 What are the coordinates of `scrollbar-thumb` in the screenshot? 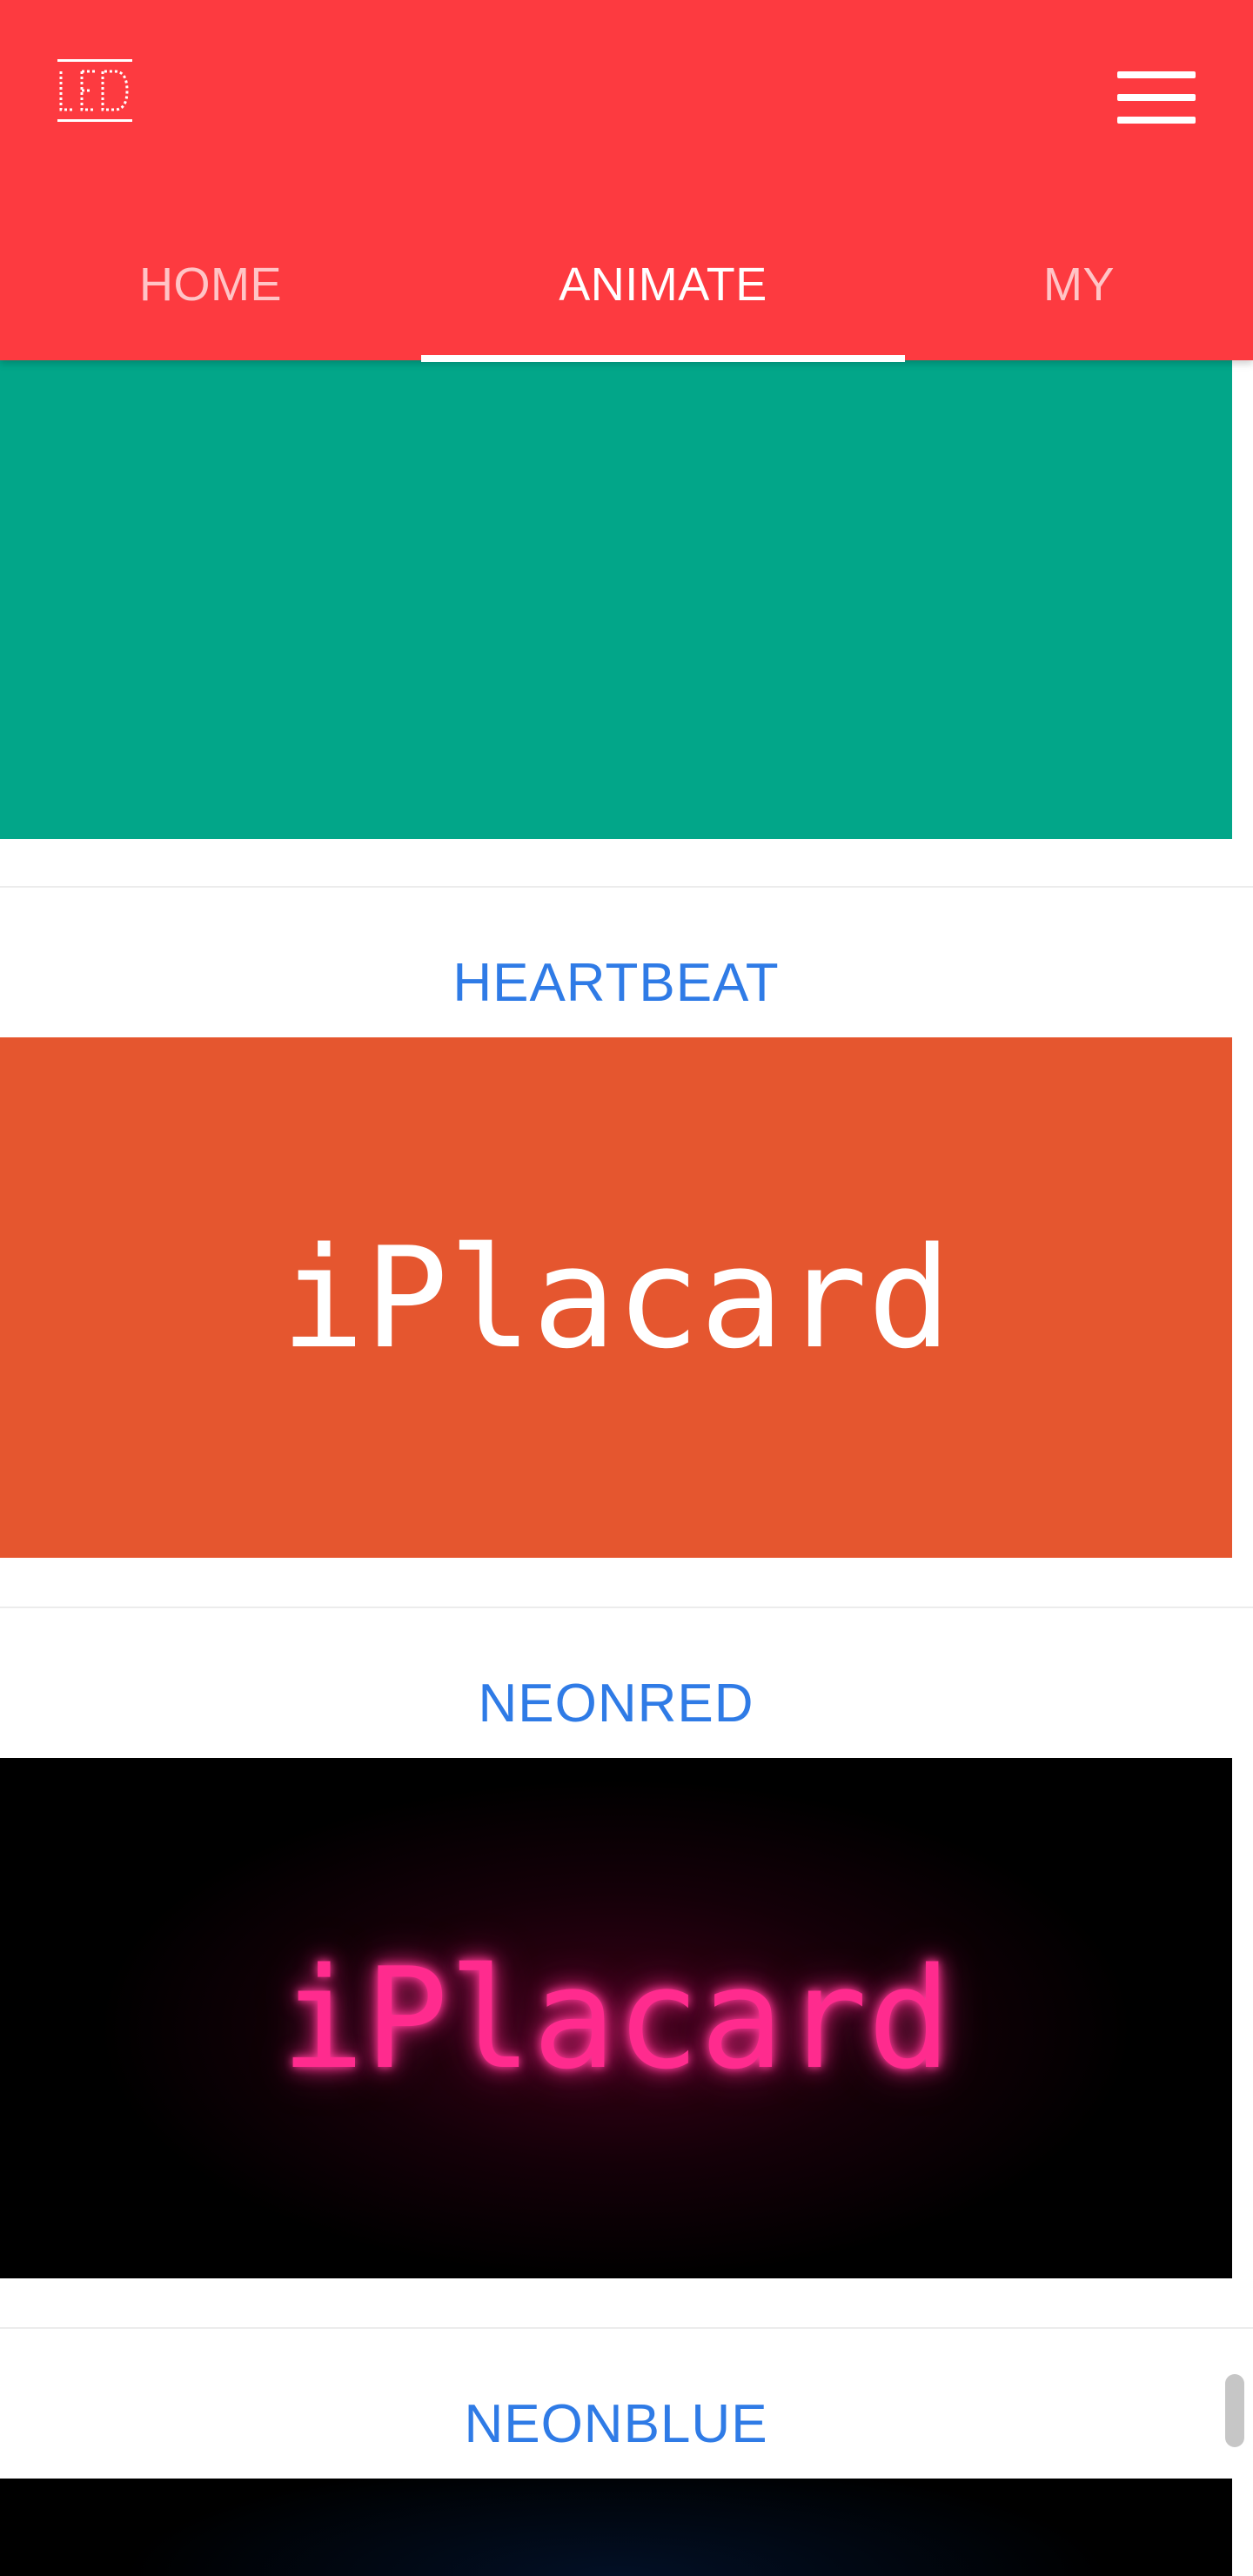 It's located at (1234, 2411).